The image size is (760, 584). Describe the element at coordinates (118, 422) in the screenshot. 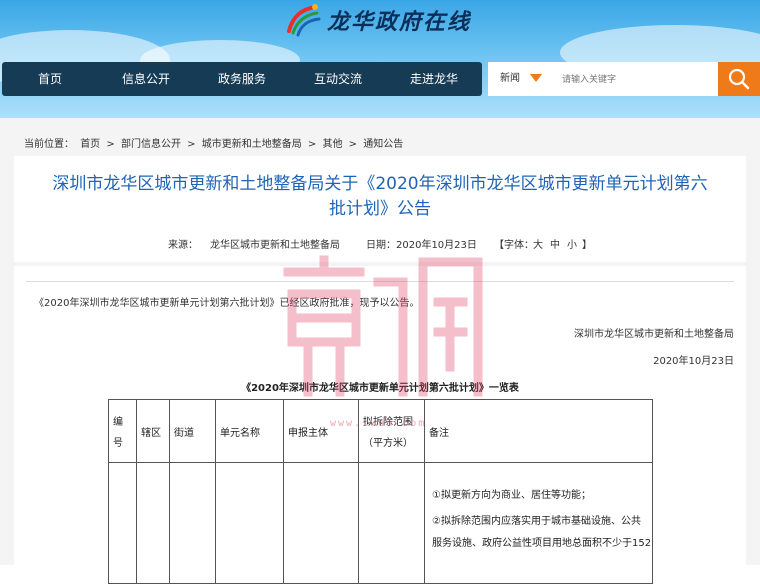

I see `col-header-number-line1: 编` at that location.